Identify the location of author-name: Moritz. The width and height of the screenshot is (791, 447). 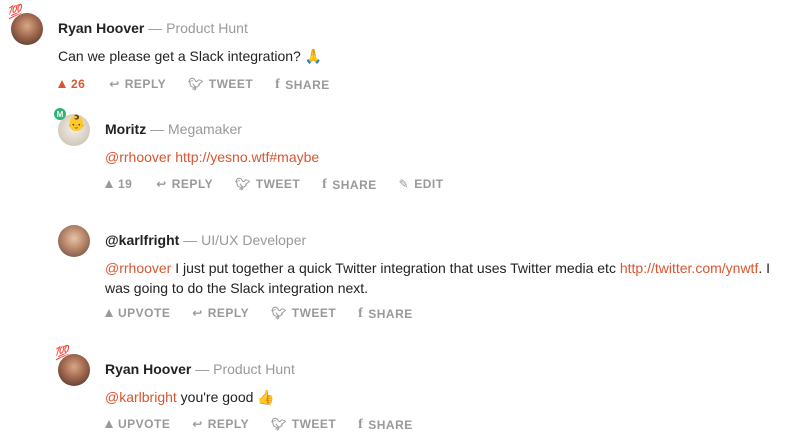
(125, 129).